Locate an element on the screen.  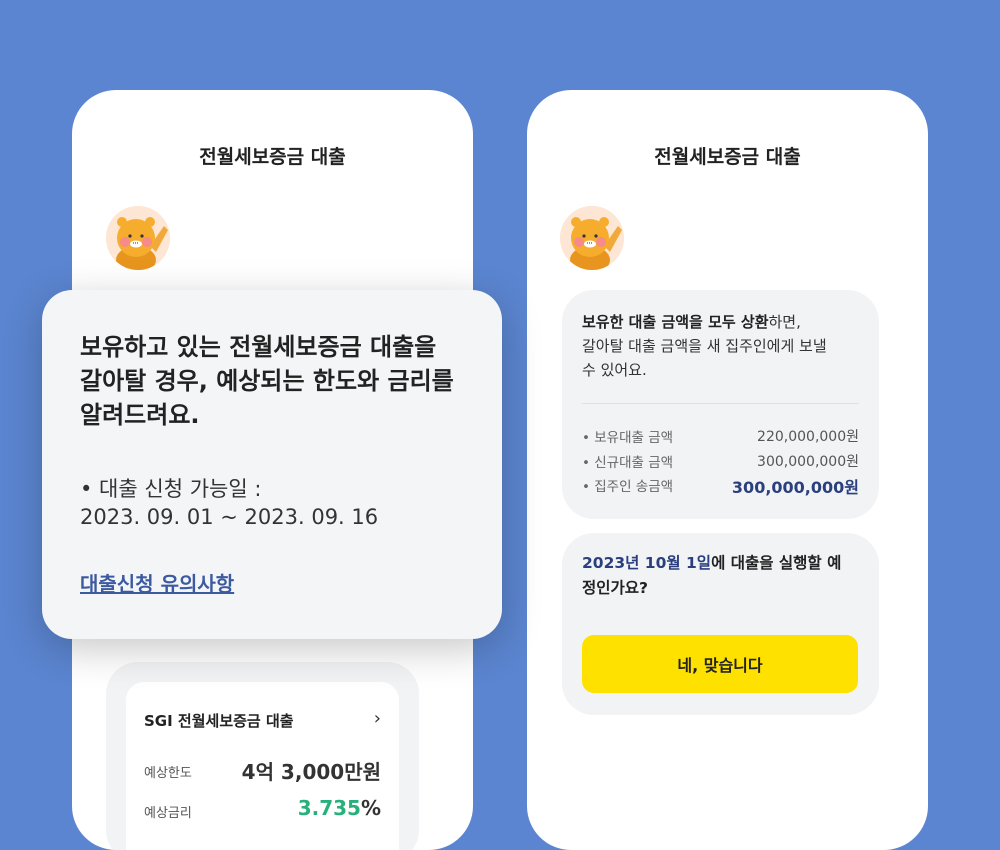
execution-date-card: 2023년 10월 1일에 대출을 실행할 예 정인가요? 네, 맞습니다 is located at coordinates (720, 624).